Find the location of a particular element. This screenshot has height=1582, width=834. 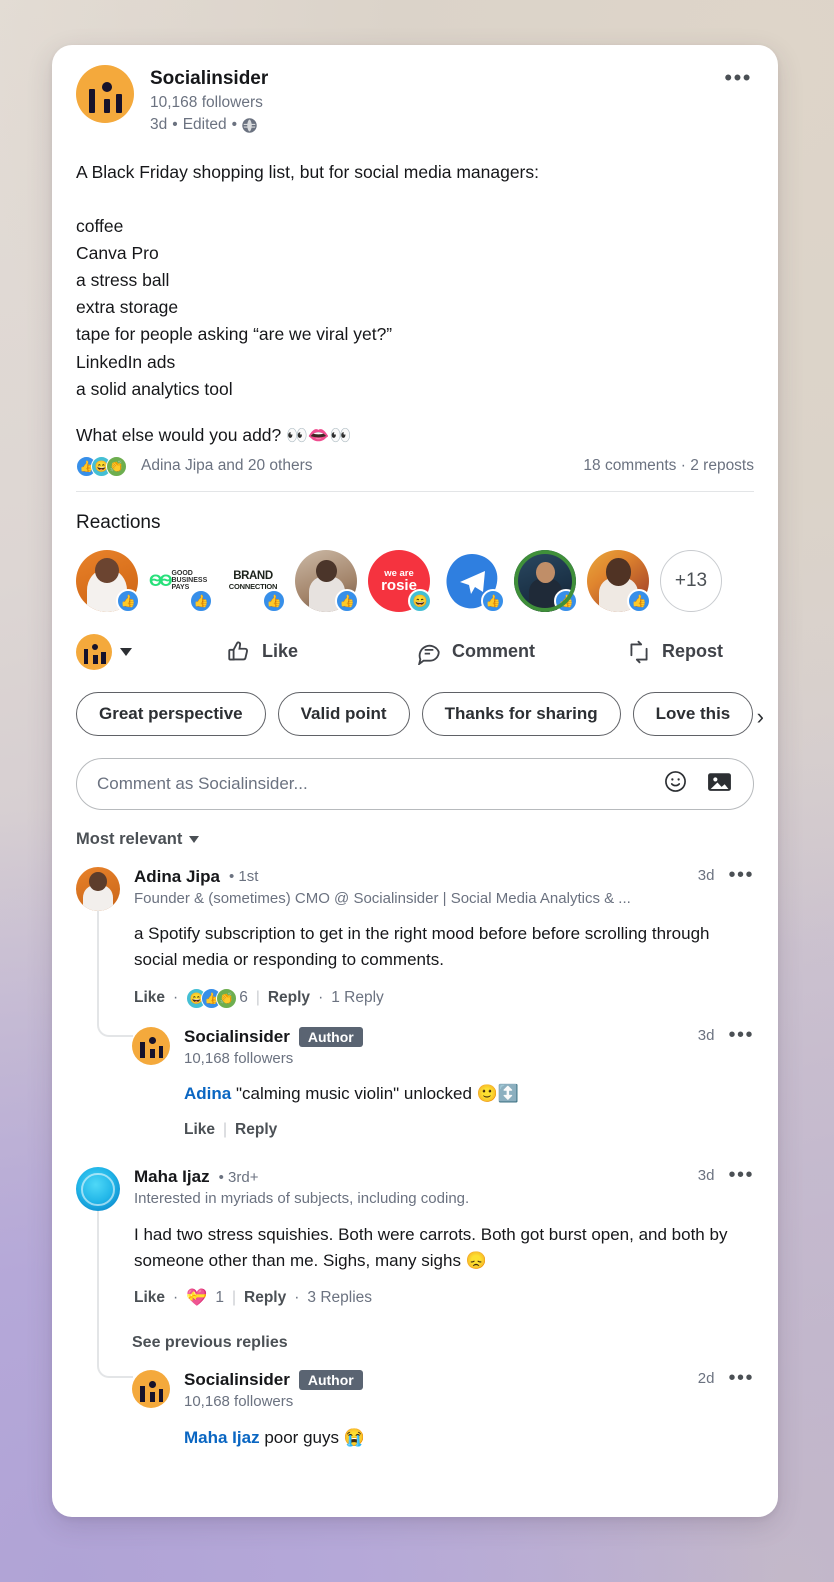

comment-reply-count: 1 Reply is located at coordinates (357, 998).